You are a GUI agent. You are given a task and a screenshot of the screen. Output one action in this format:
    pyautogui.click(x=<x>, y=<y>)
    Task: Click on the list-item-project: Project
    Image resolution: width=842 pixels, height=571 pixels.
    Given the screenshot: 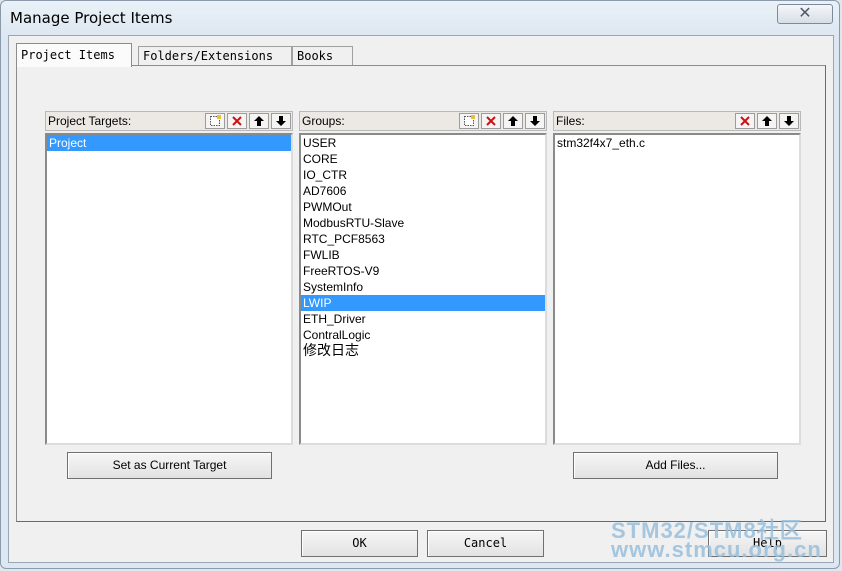 What is the action you would take?
    pyautogui.click(x=169, y=143)
    